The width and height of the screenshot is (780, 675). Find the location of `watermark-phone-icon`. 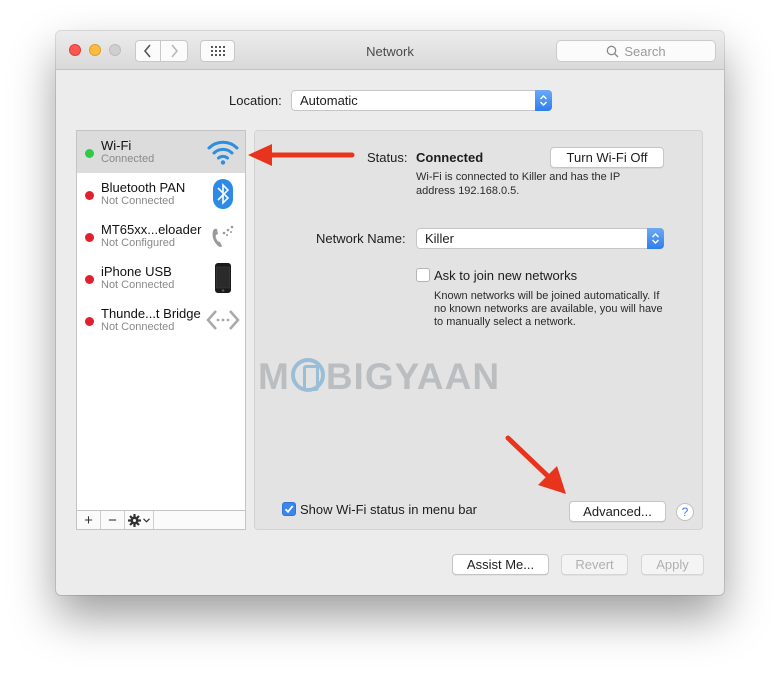

watermark-phone-icon is located at coordinates (307, 375).